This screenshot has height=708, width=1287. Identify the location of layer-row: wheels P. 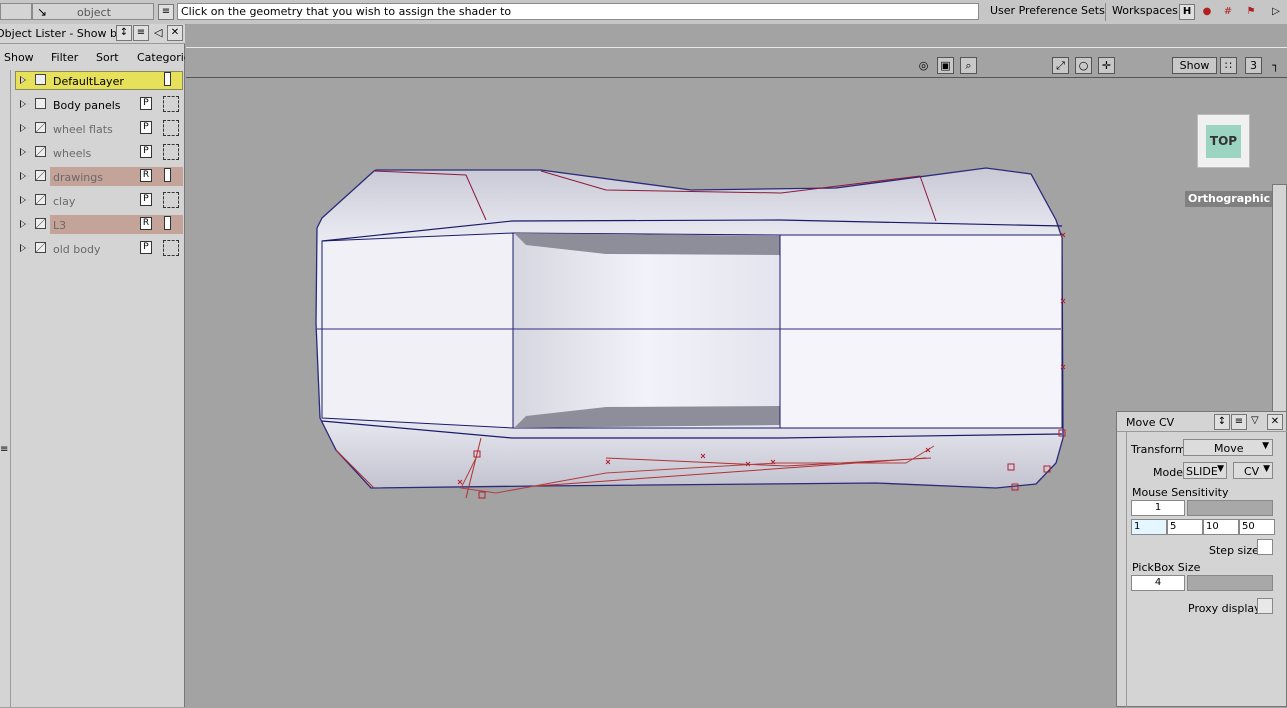
(92, 153).